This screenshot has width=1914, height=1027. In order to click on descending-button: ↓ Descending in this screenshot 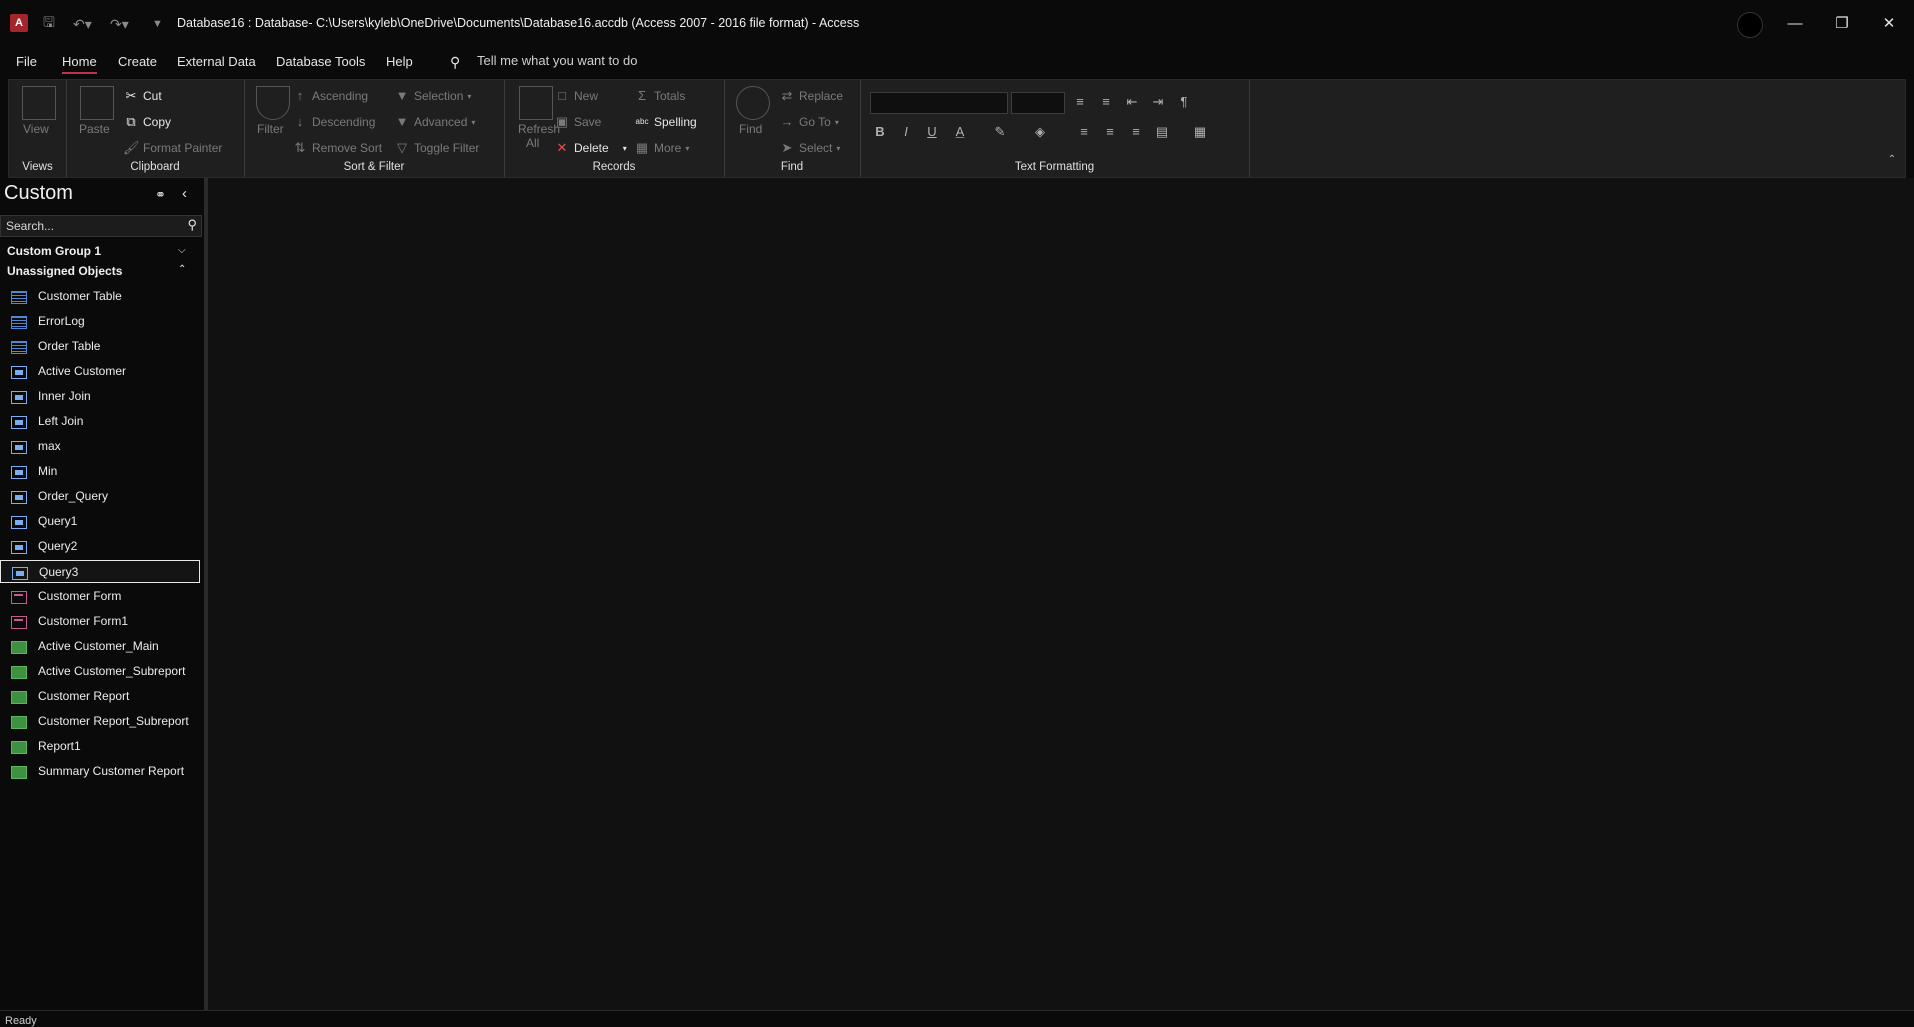, I will do `click(334, 122)`.